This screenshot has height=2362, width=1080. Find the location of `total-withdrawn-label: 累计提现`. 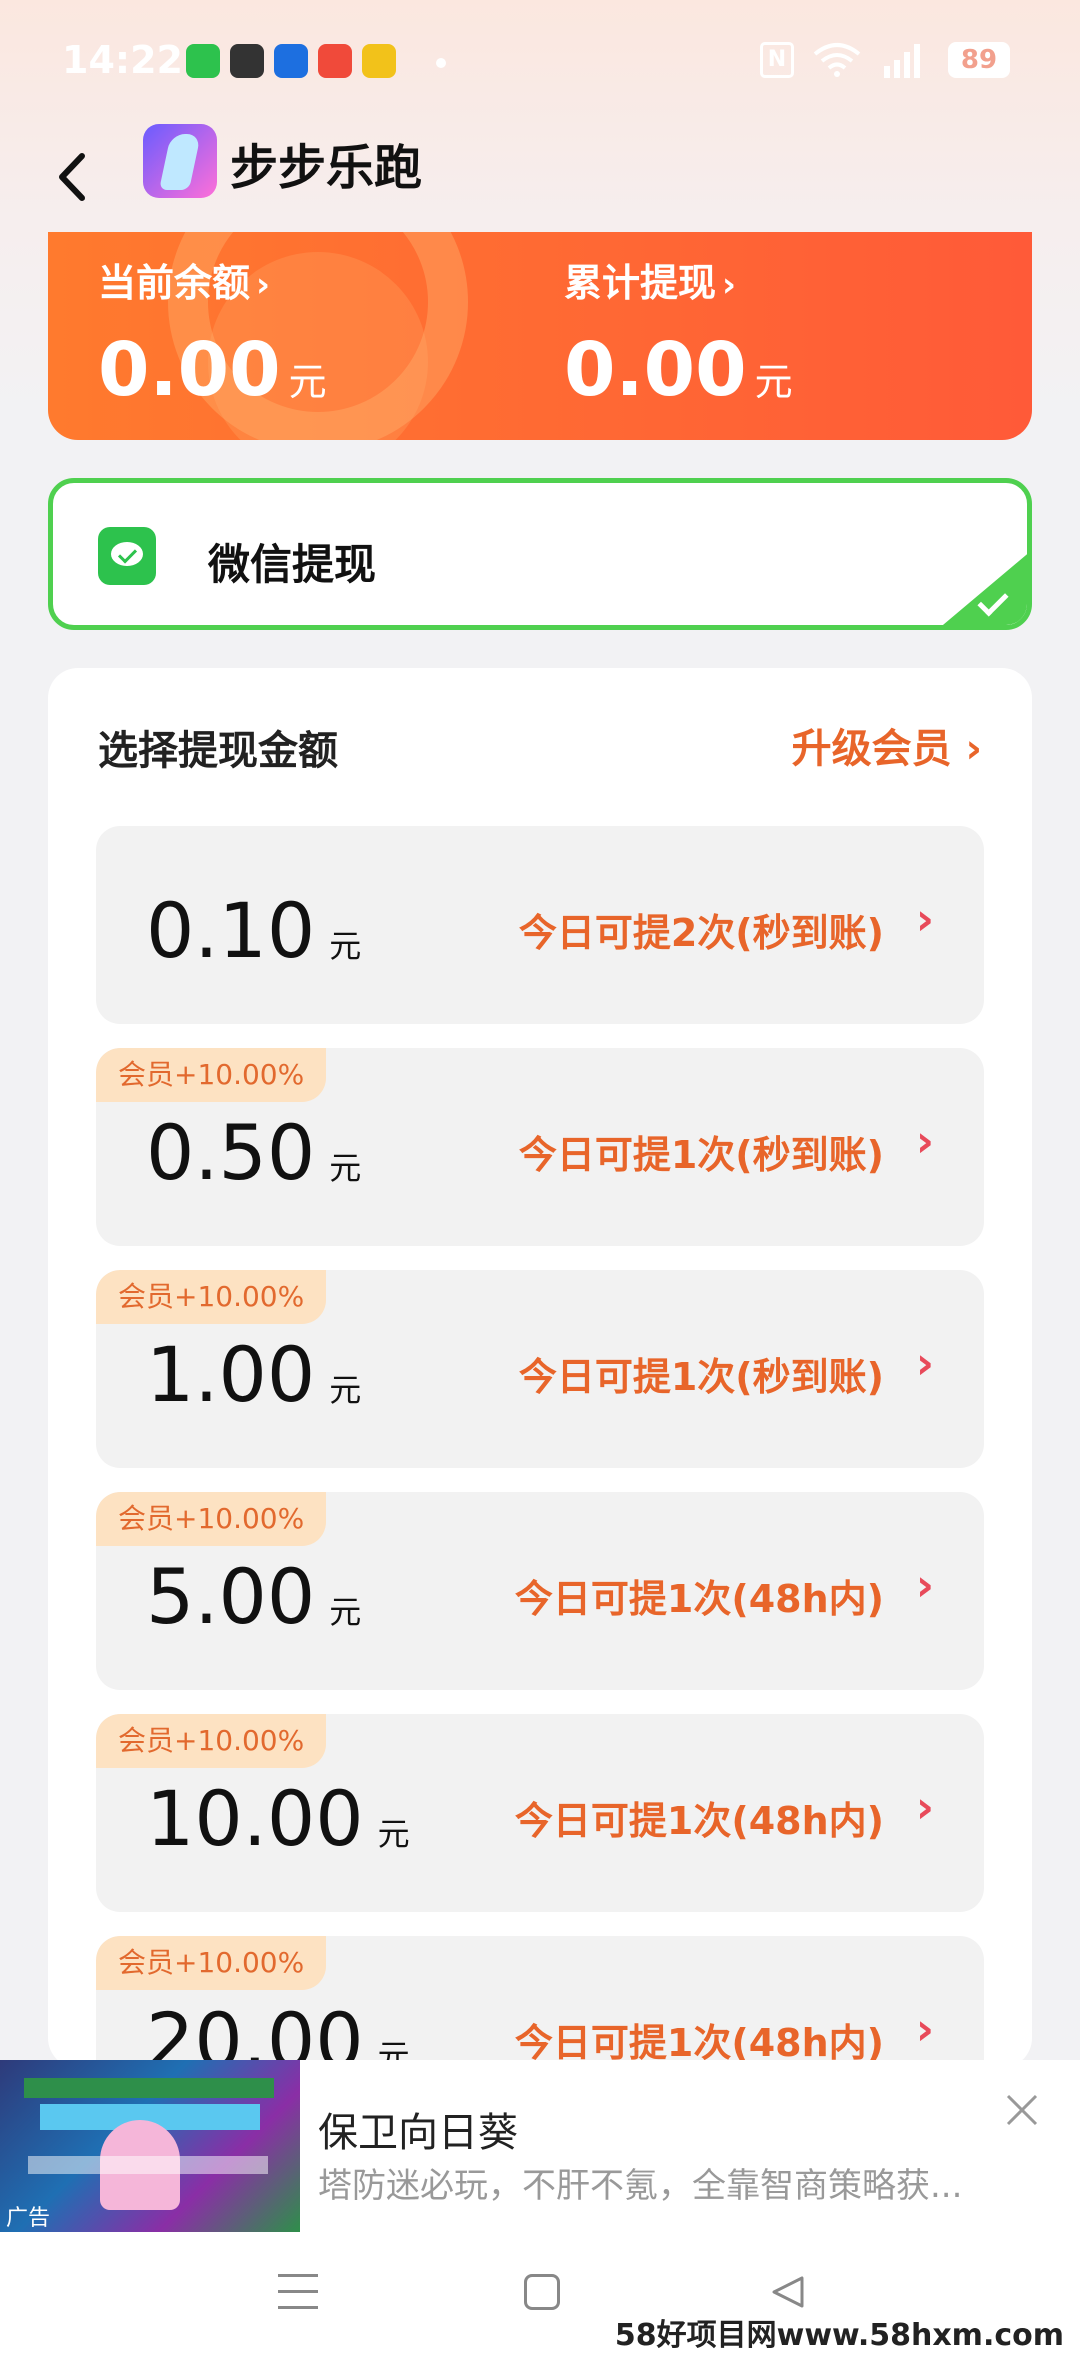

total-withdrawn-label: 累计提现 is located at coordinates (640, 283).